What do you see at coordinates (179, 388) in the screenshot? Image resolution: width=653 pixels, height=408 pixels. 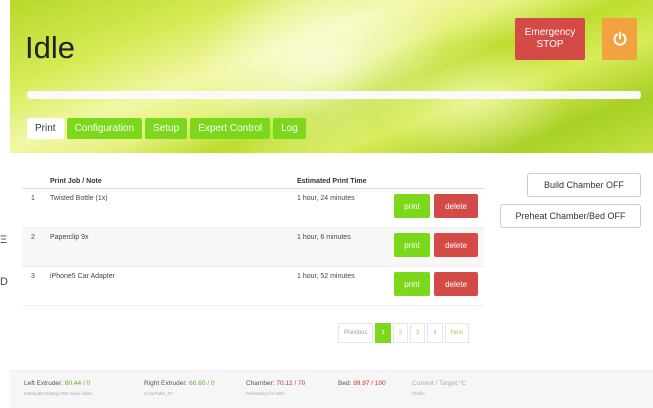 I see `right-extruder-status: Right Extruder: 60.60 / 0 ColorFabb_XT` at bounding box center [179, 388].